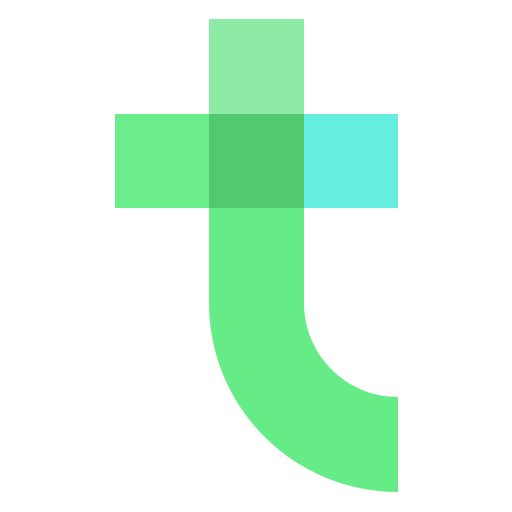  I want to click on stem-top-segment, so click(256, 66).